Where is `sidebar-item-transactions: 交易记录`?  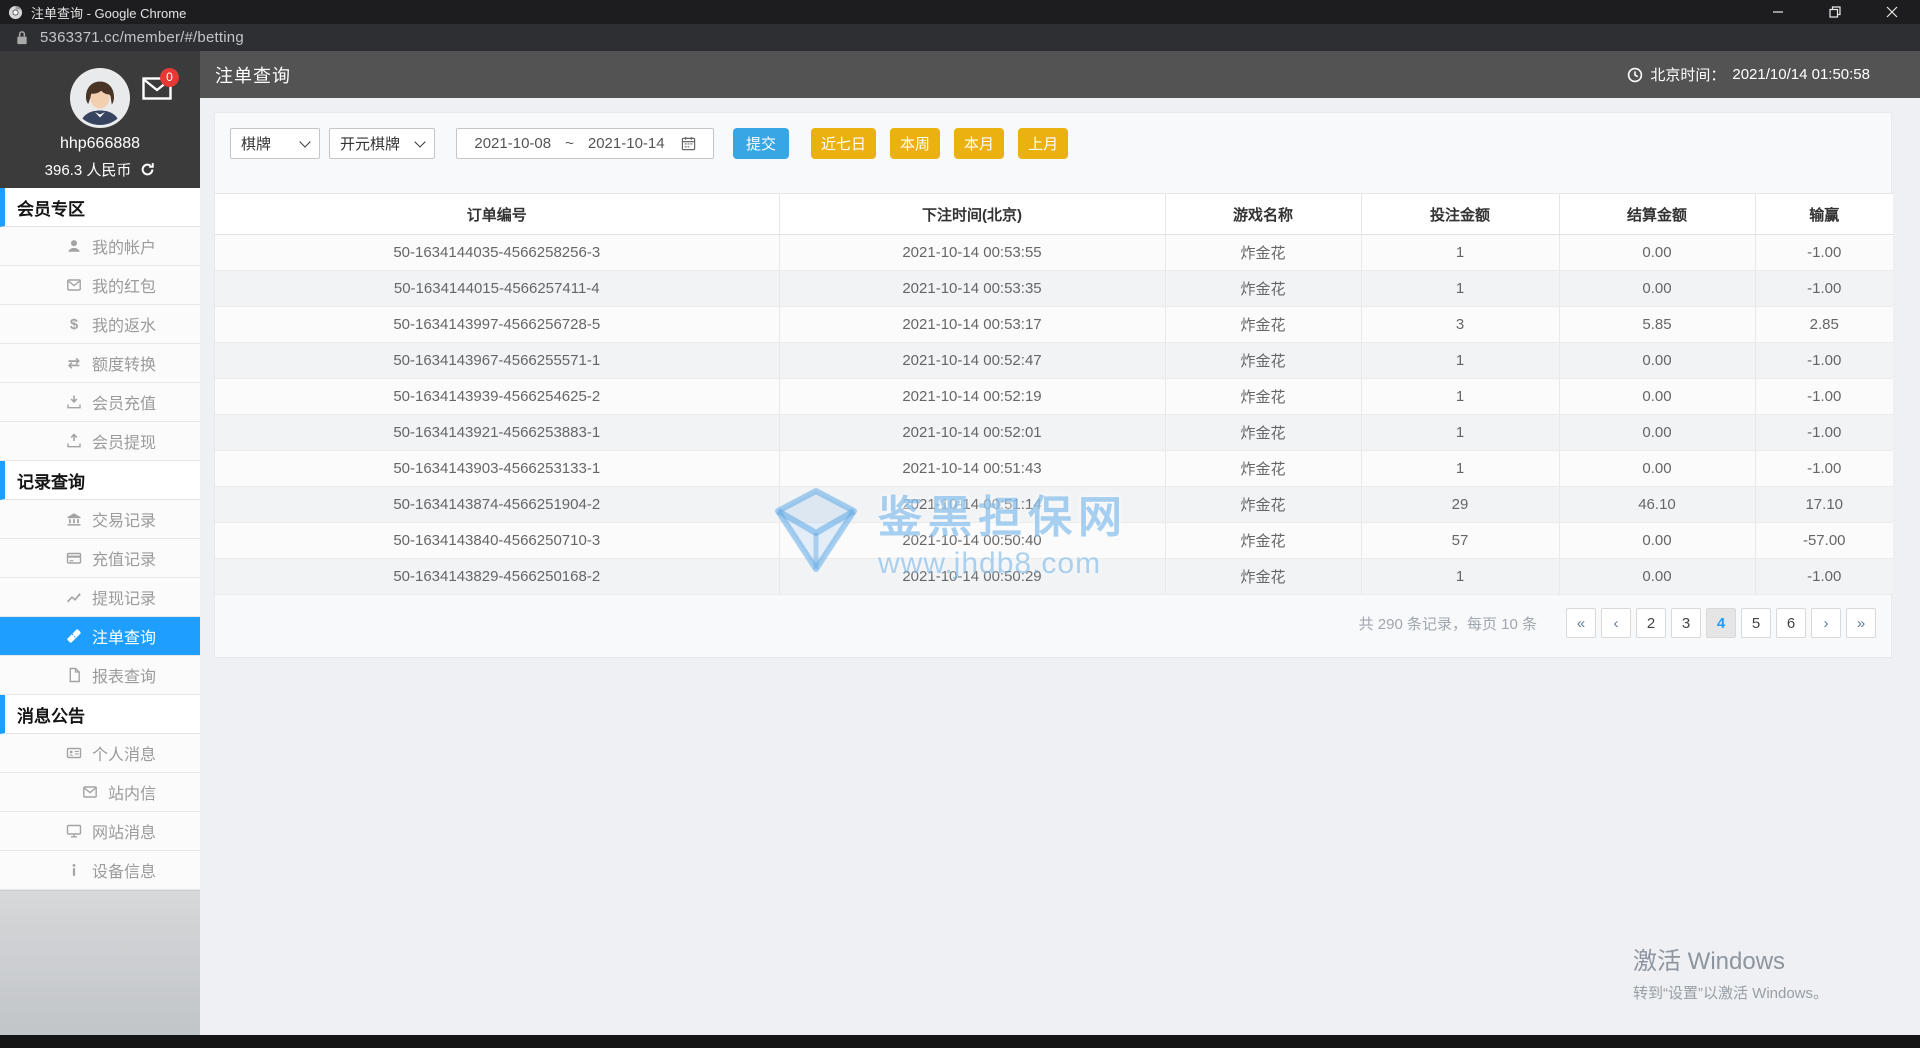
sidebar-item-transactions: 交易记录 is located at coordinates (100, 519).